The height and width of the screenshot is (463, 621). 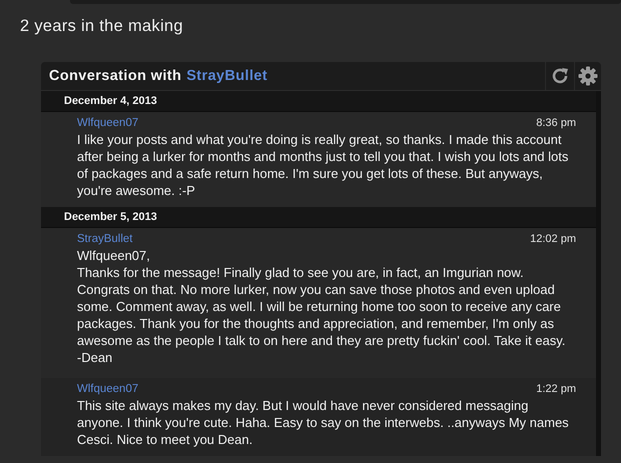 I want to click on message-text: Wlfqueen07,, so click(x=114, y=255).